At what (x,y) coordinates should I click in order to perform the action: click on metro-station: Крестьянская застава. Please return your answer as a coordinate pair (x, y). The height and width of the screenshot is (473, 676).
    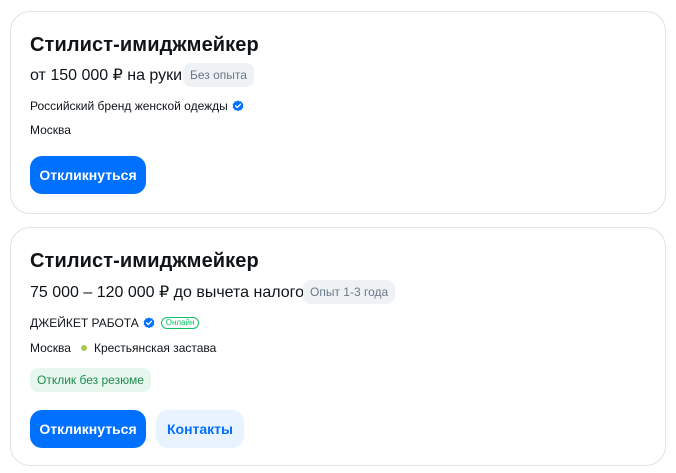
    Looking at the image, I should click on (155, 348).